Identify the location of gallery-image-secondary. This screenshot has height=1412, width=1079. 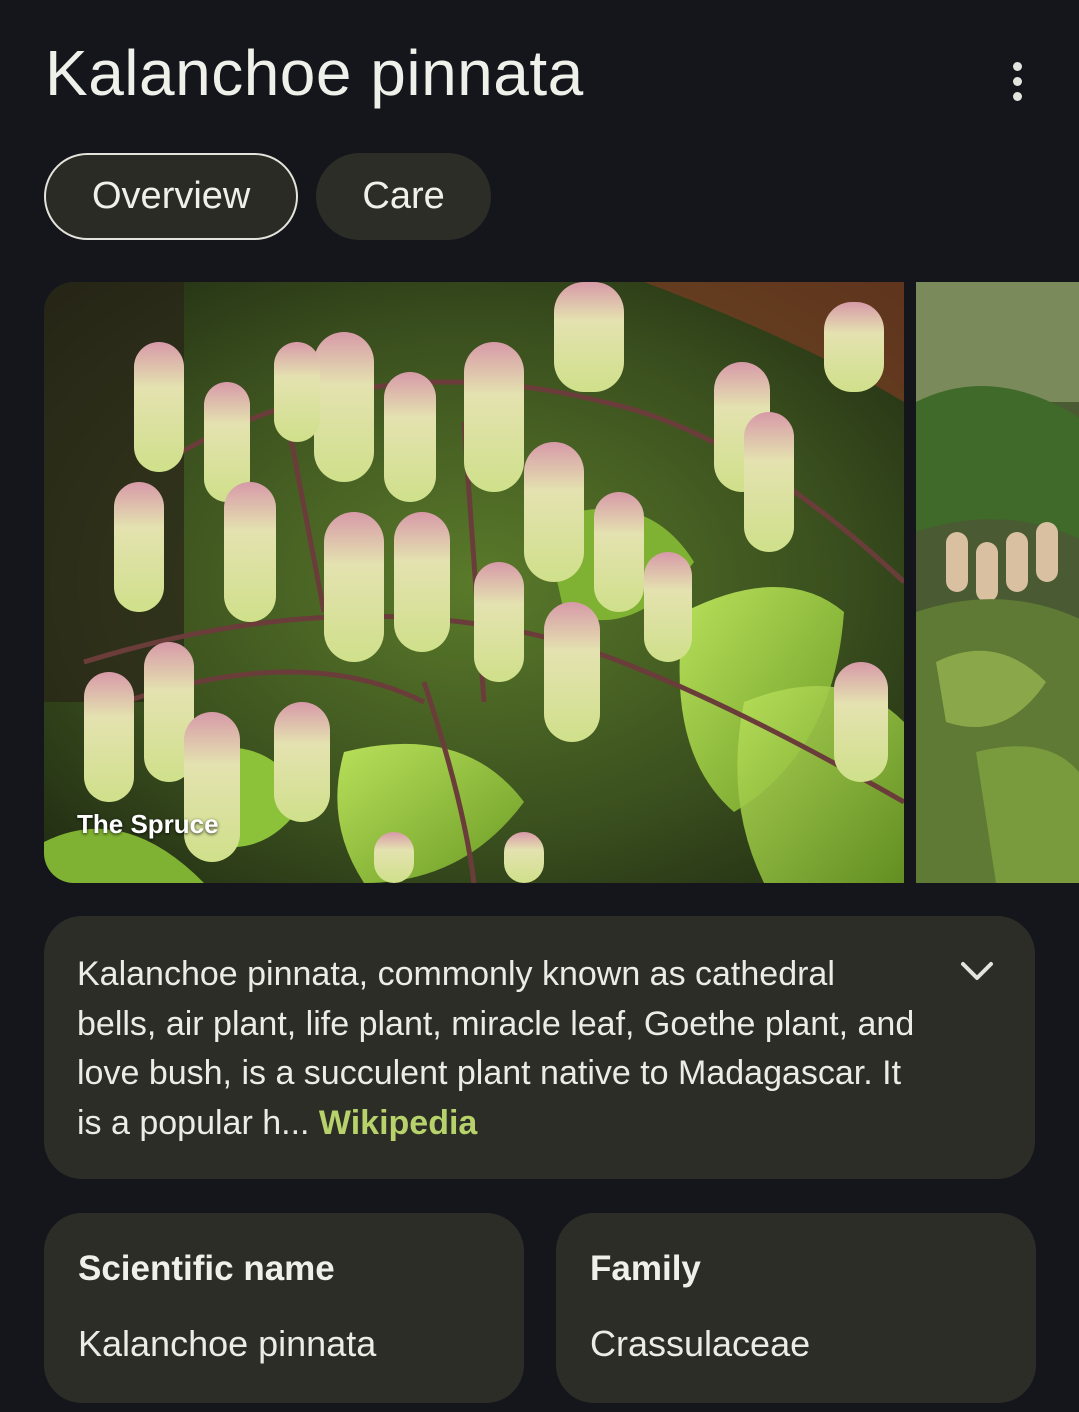
(997, 582).